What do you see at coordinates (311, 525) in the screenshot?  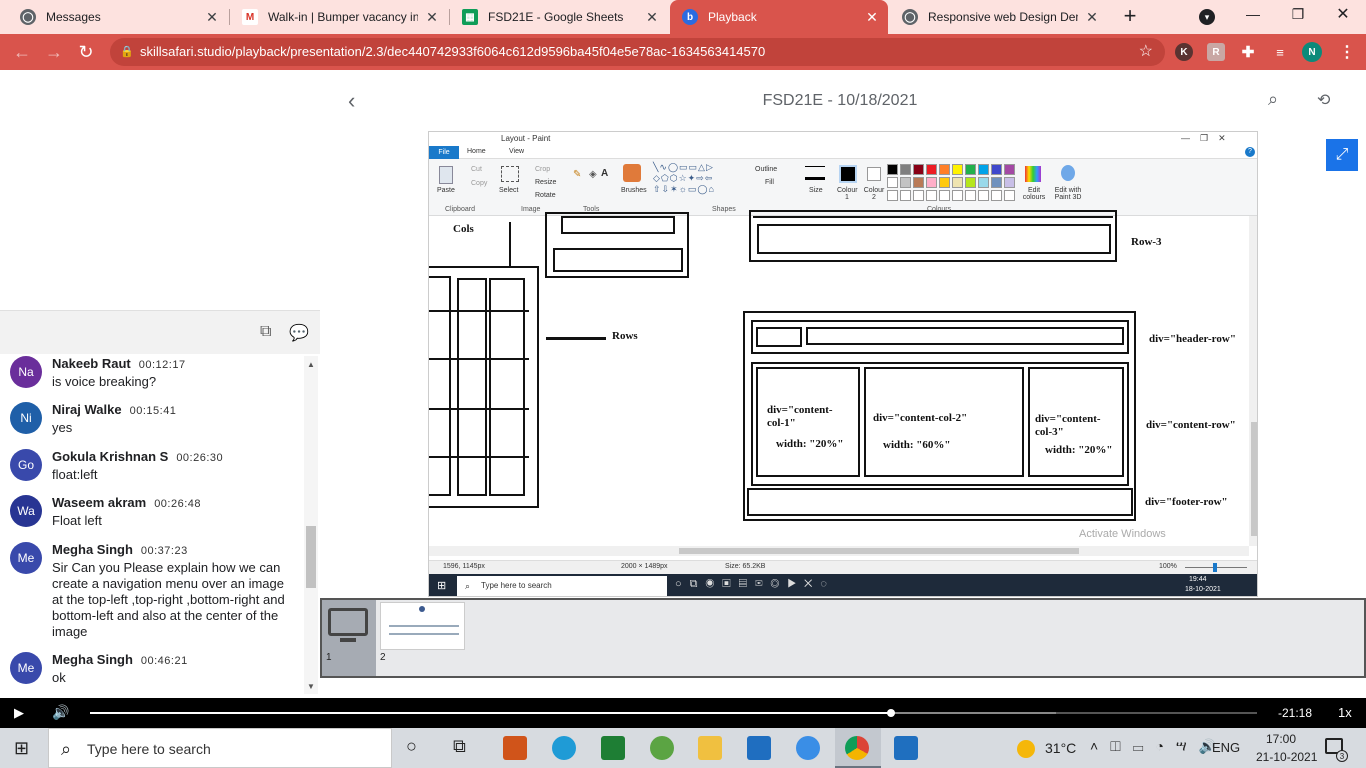 I see `chat-scrollbar: ▲ ▼` at bounding box center [311, 525].